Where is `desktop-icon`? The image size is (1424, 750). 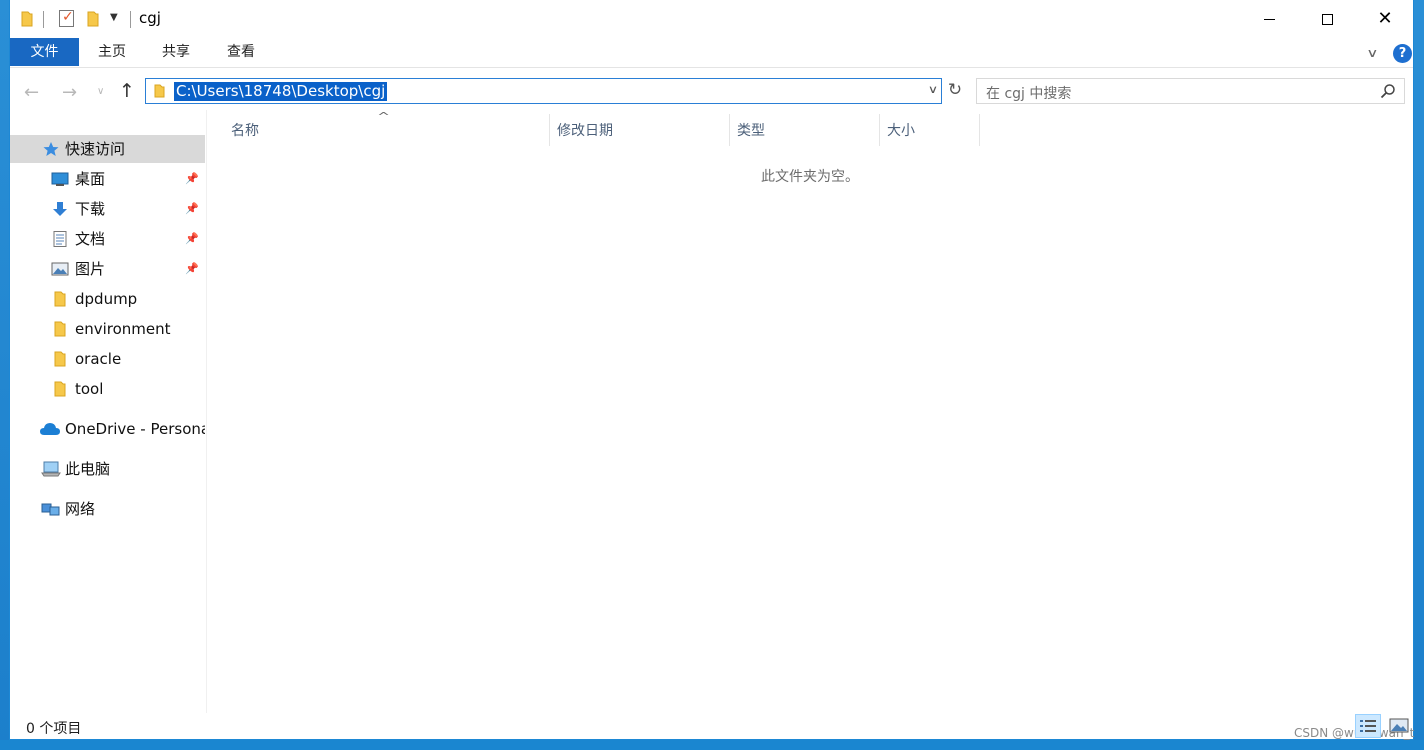 desktop-icon is located at coordinates (60, 179).